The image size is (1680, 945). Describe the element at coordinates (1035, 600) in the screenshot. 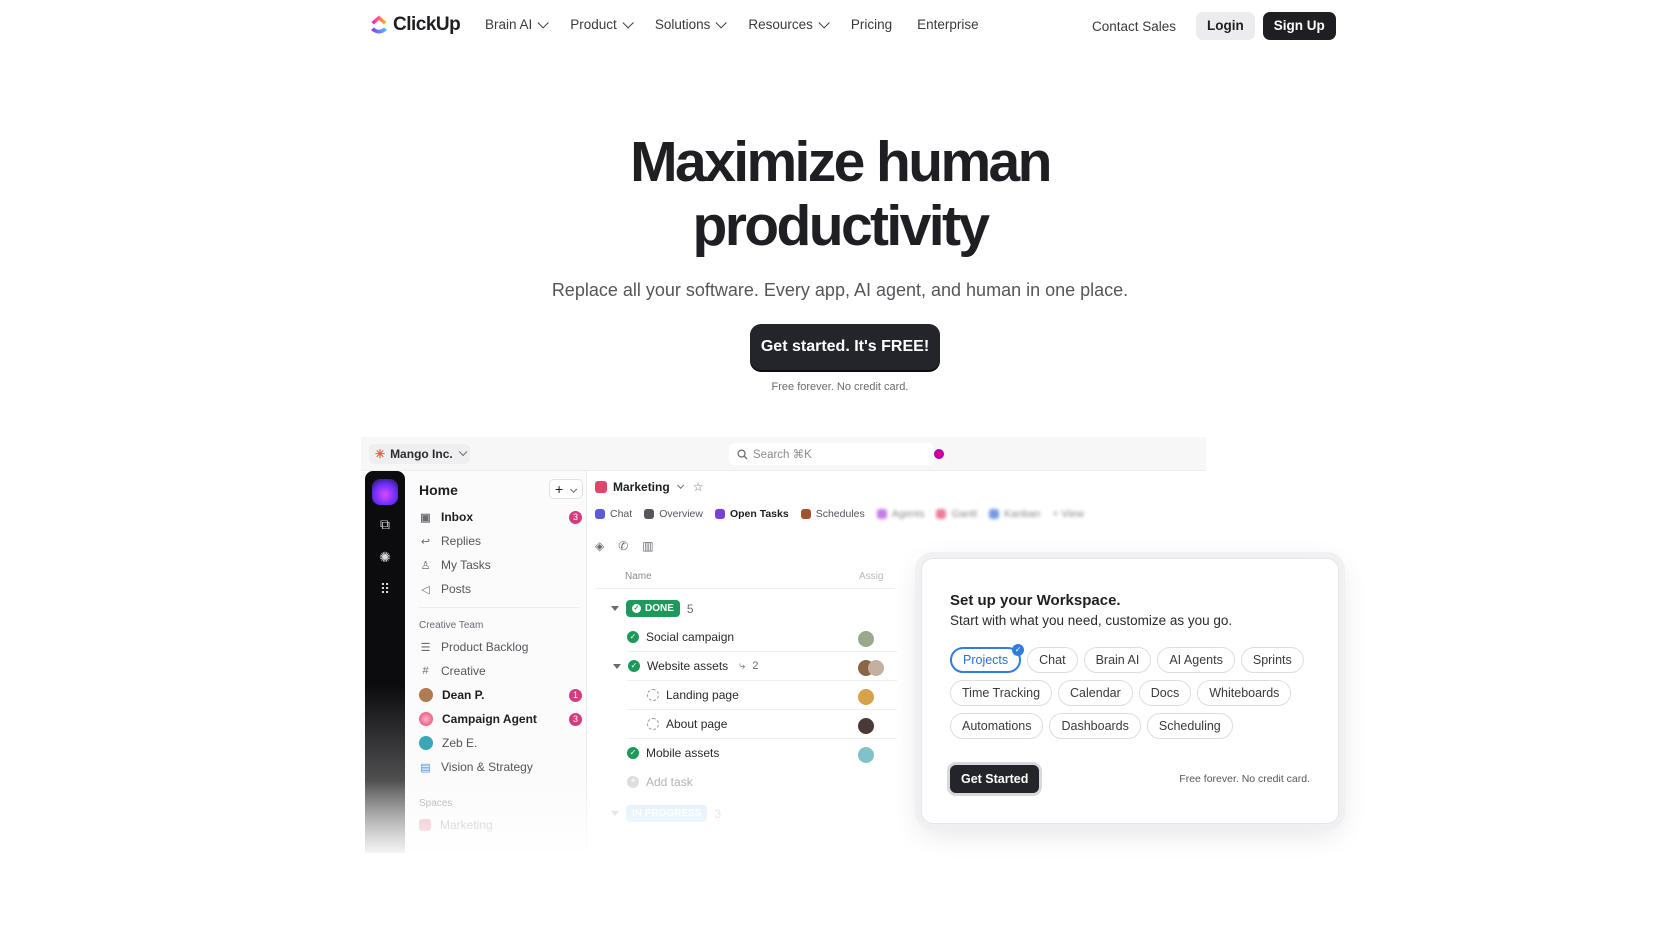

I see `card-title: Set up your Workspace.` at that location.